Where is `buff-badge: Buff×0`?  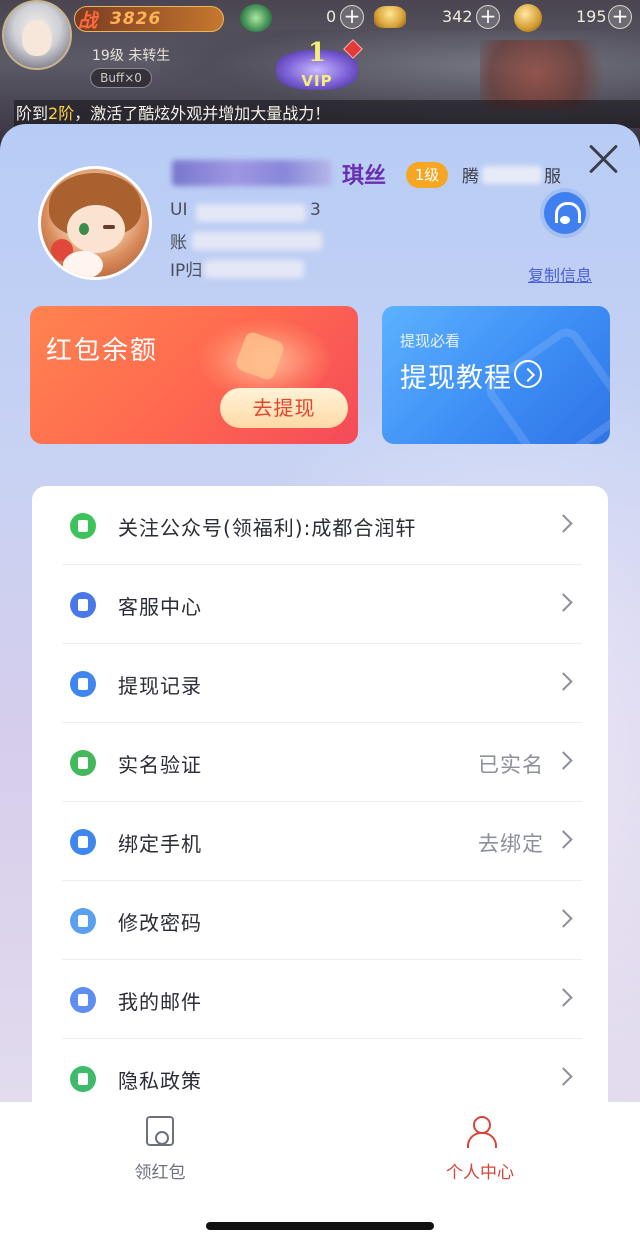 buff-badge: Buff×0 is located at coordinates (121, 78).